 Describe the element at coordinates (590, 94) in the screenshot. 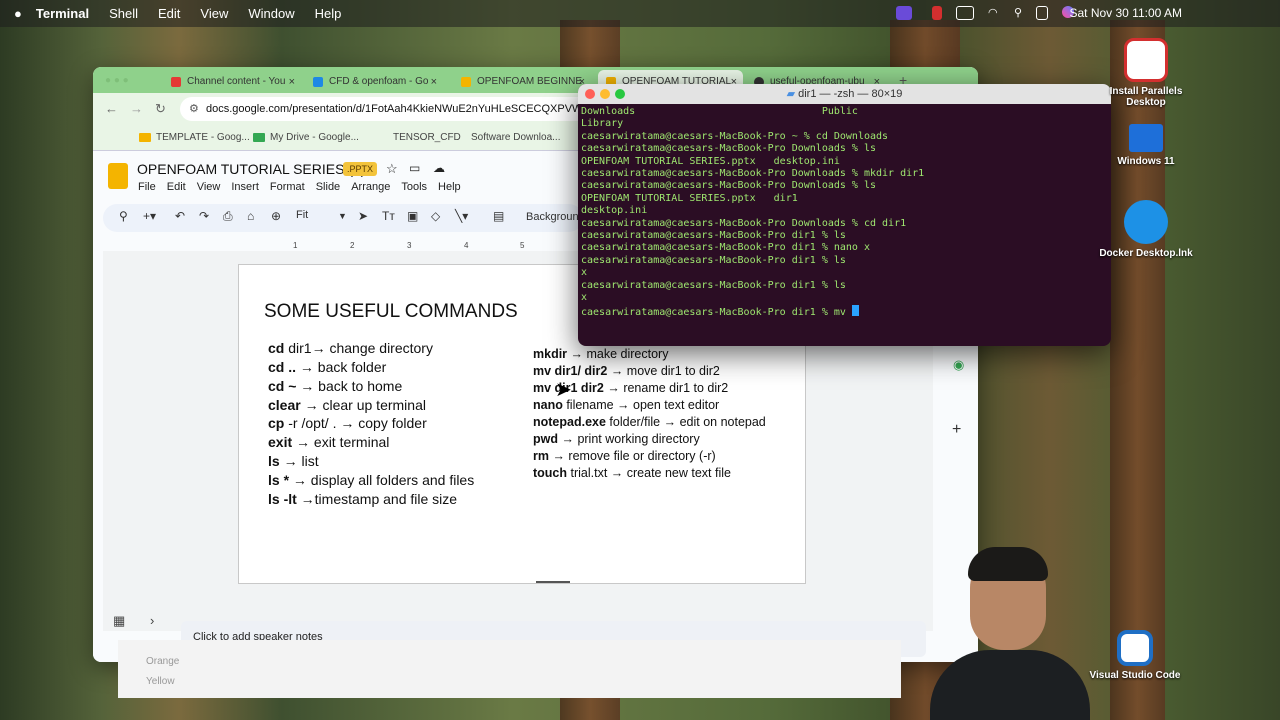

I see `close-button` at that location.